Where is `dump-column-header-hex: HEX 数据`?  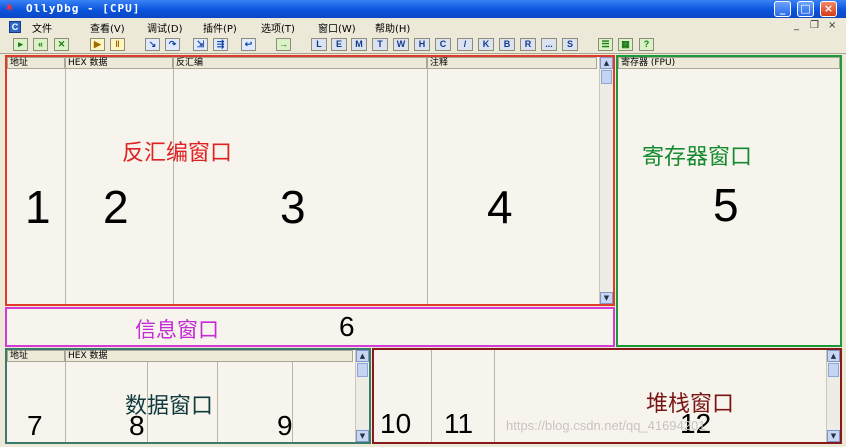
dump-column-header-hex: HEX 数据 is located at coordinates (209, 356).